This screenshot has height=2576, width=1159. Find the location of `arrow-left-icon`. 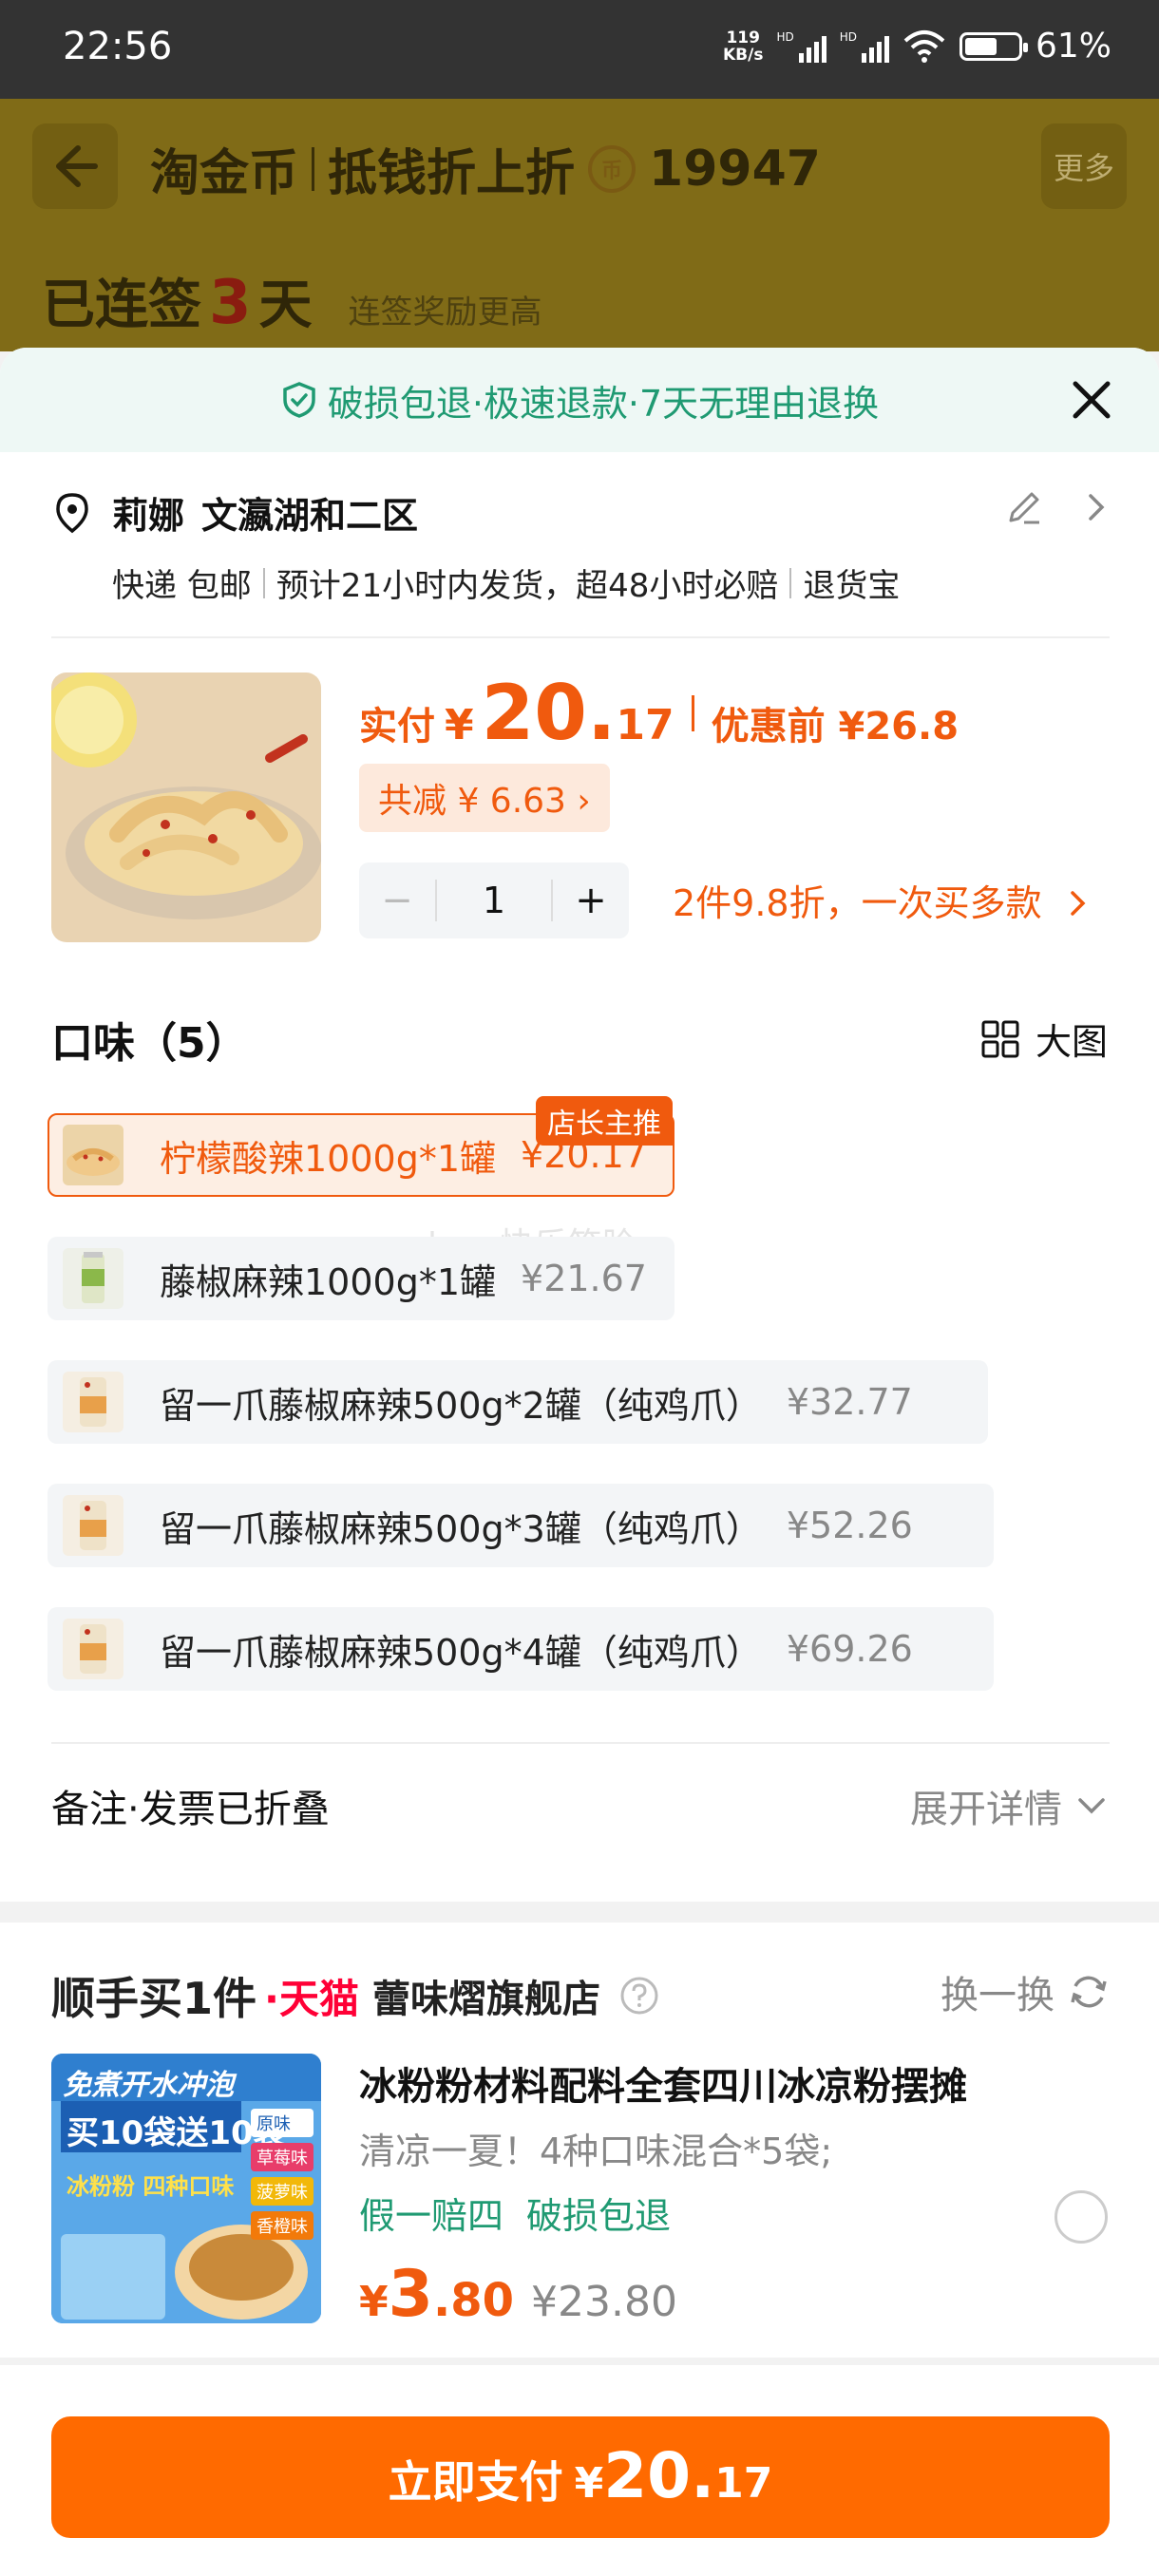

arrow-left-icon is located at coordinates (77, 166).